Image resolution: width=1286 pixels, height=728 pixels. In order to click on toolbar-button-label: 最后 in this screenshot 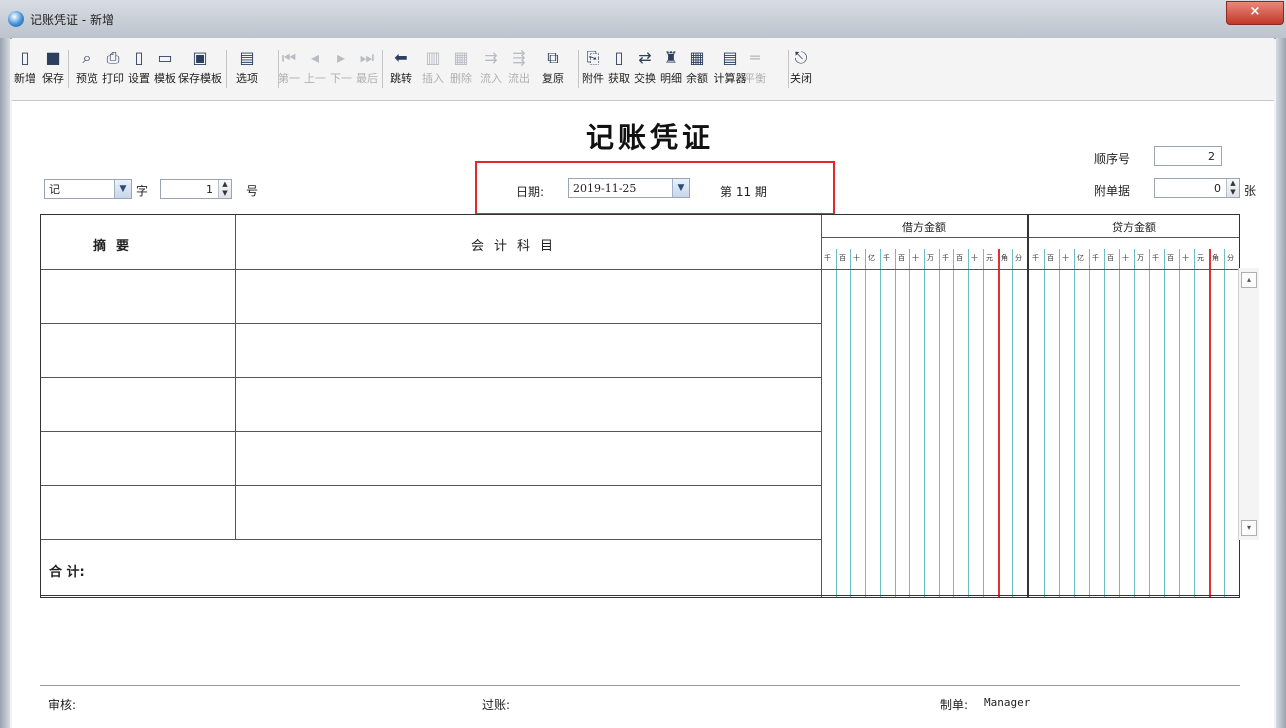, I will do `click(367, 78)`.